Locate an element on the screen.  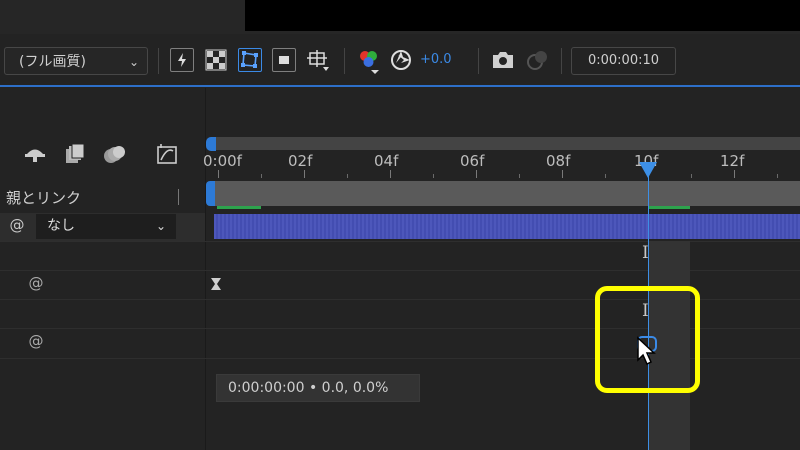
region-of-interest-icon is located at coordinates (284, 60).